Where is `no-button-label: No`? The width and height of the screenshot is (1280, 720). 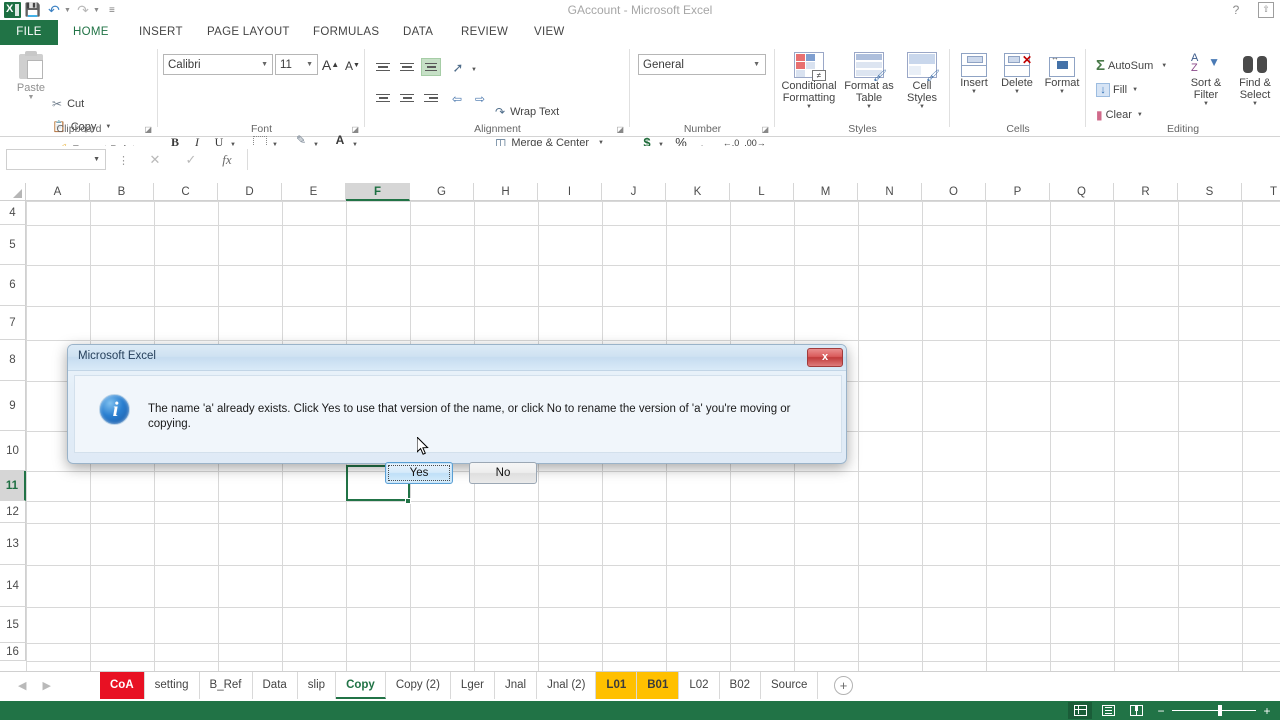 no-button-label: No is located at coordinates (503, 473).